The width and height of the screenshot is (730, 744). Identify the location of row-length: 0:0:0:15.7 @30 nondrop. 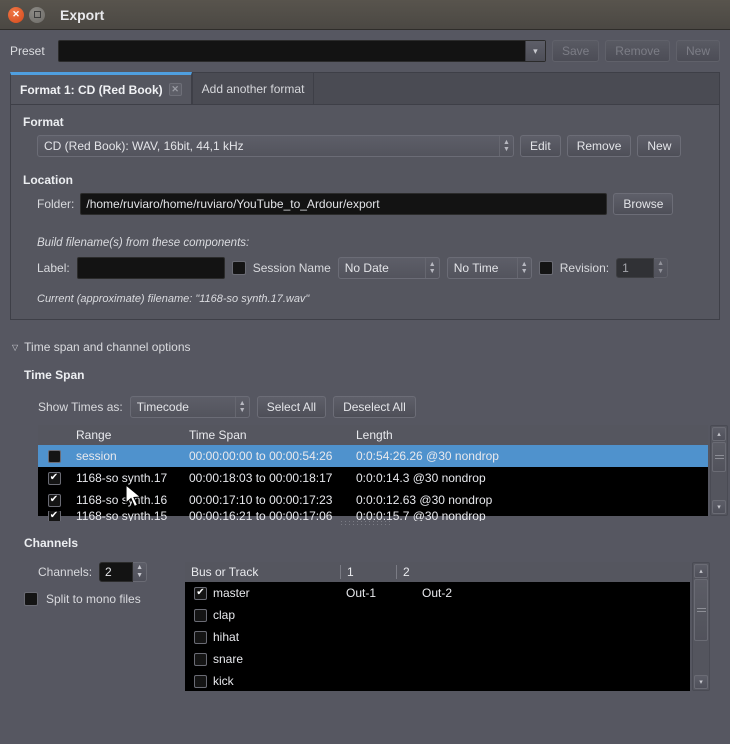
(421, 516).